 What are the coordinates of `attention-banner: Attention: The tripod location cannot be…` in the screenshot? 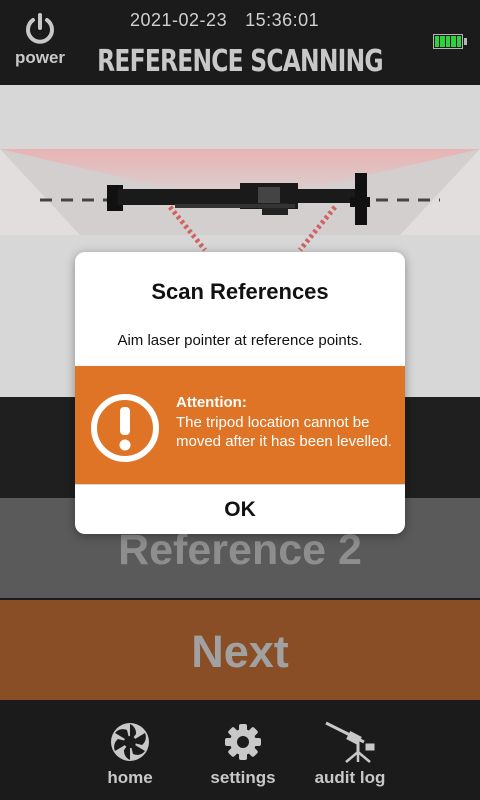 It's located at (240, 425).